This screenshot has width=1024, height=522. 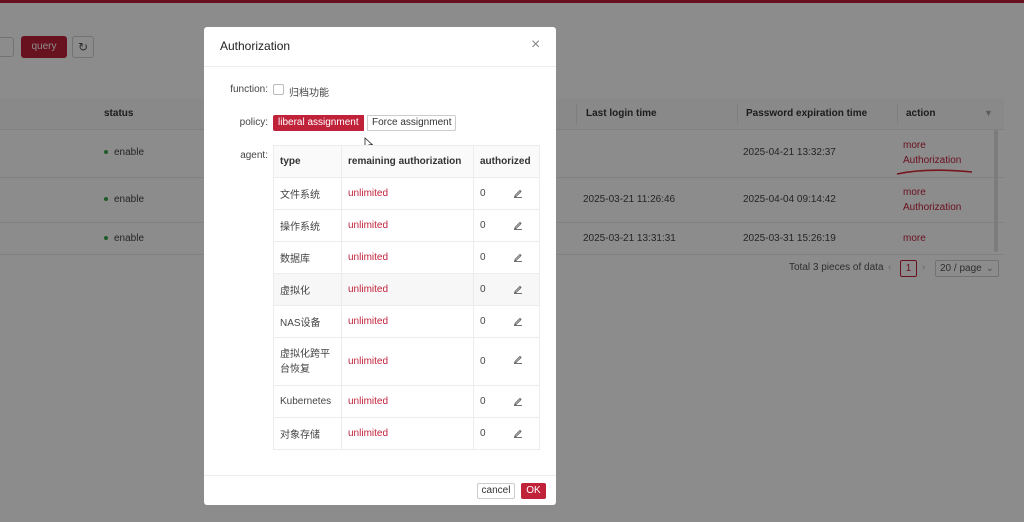 I want to click on table-row: 文件系统 unlimited 0, so click(x=406, y=193).